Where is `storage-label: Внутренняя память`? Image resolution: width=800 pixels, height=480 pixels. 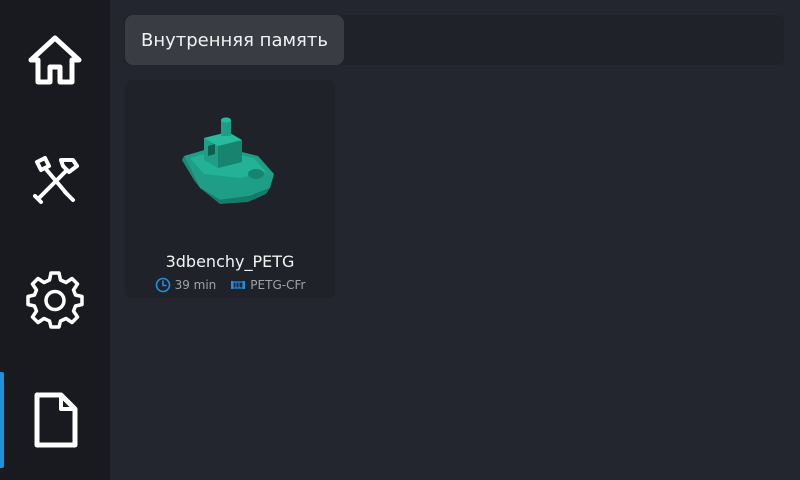
storage-label: Внутренняя память is located at coordinates (234, 40).